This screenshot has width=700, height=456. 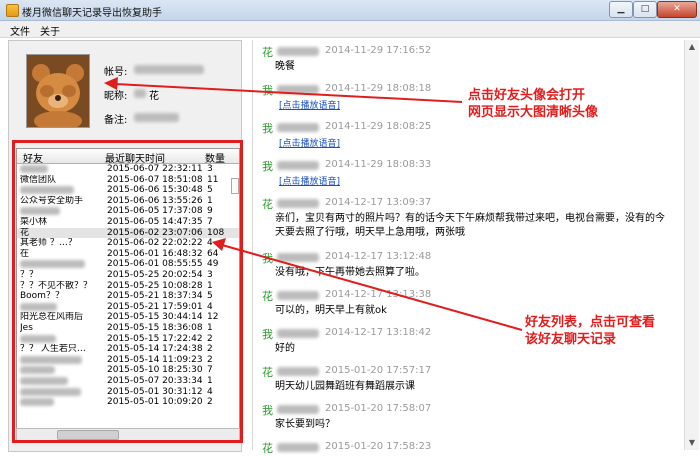 I want to click on teddy-bear-icon, so click(x=58, y=91).